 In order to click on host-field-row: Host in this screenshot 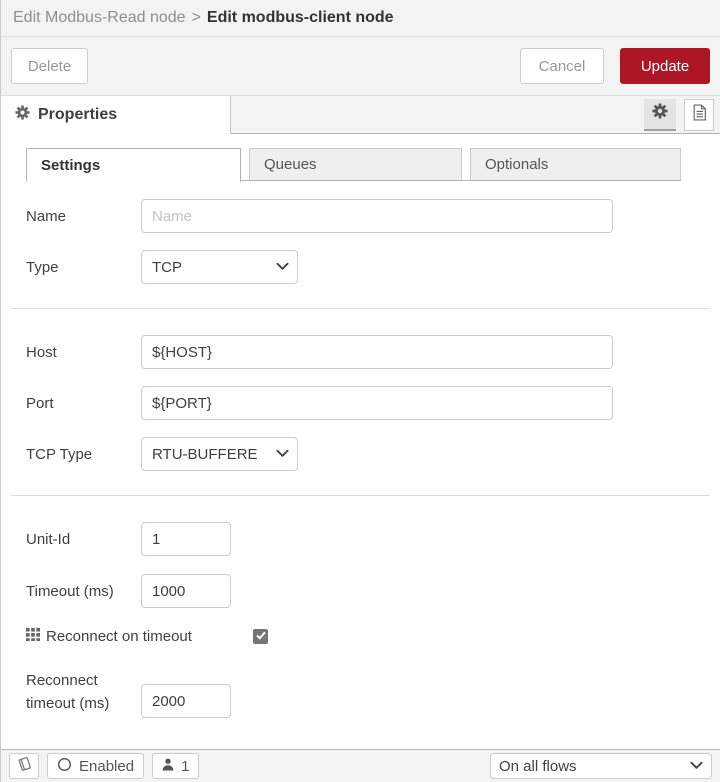, I will do `click(360, 352)`.